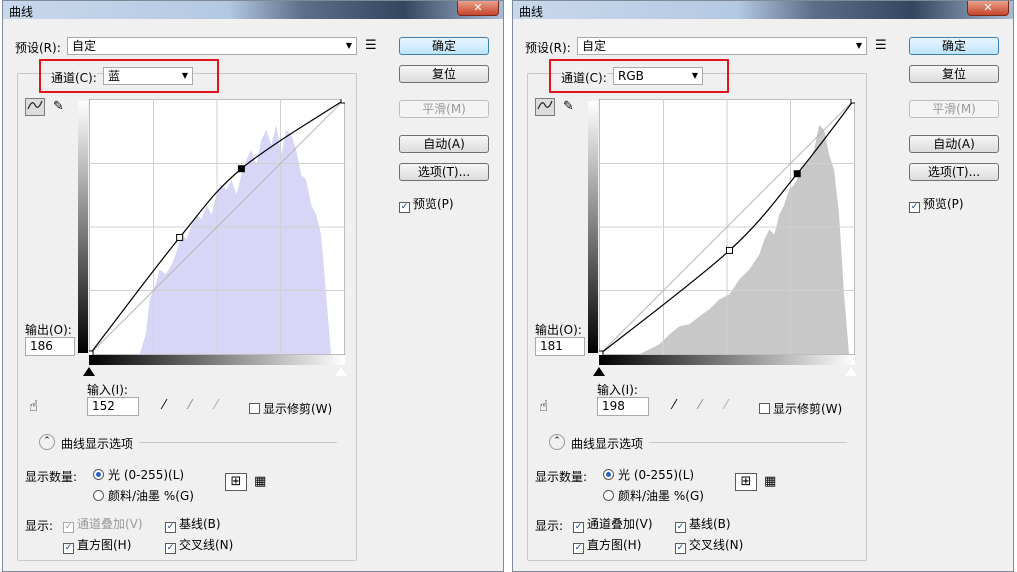 The image size is (1017, 572). I want to click on radio-pigment-label: 颜料/油墨 %(G), so click(151, 496).